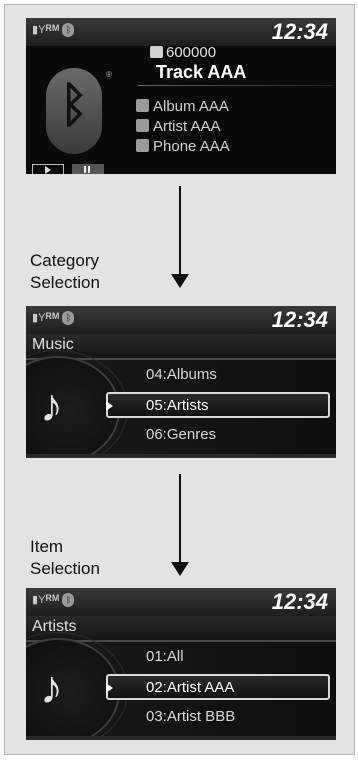  I want to click on artist-row: Artist AAA, so click(178, 126).